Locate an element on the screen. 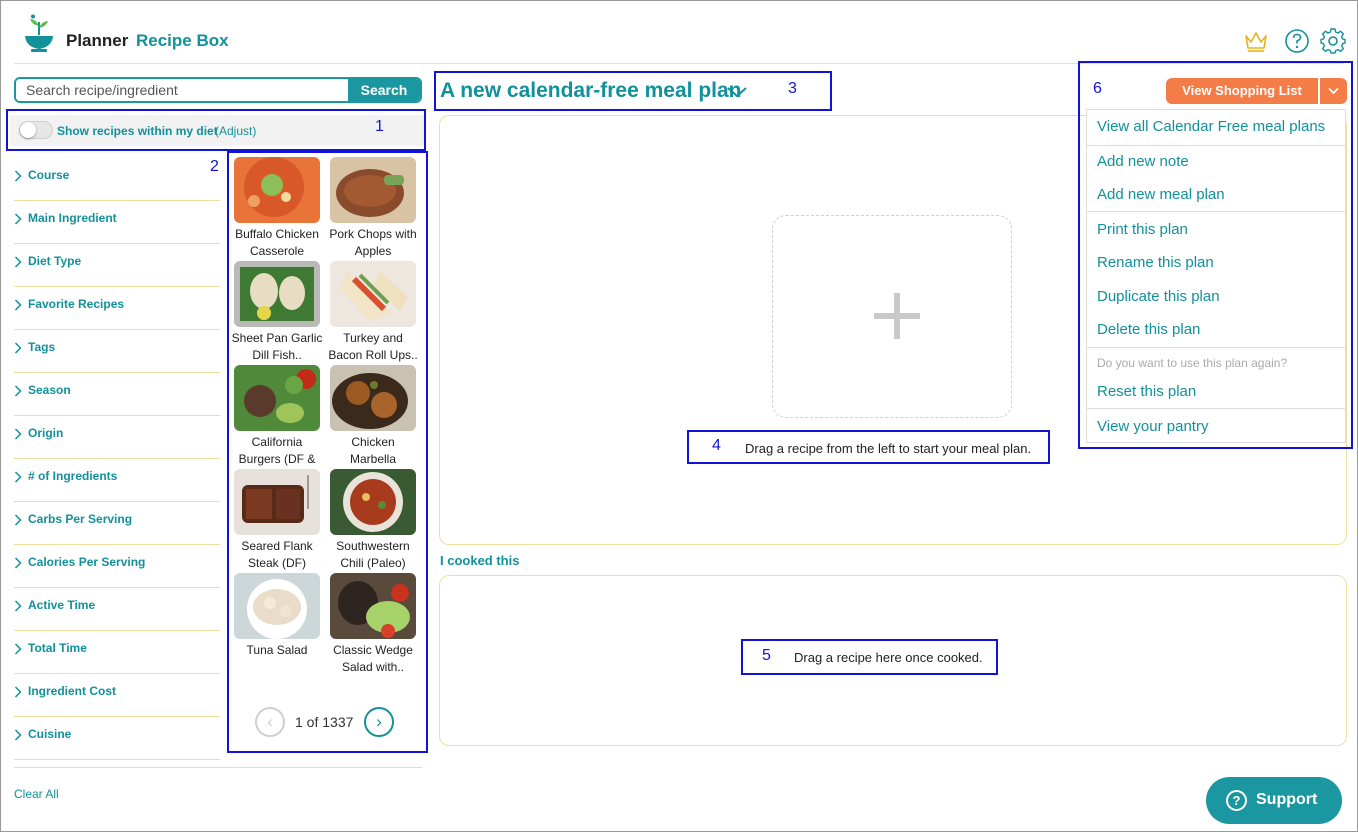 This screenshot has width=1358, height=832. plus-icon-vertical is located at coordinates (897, 316).